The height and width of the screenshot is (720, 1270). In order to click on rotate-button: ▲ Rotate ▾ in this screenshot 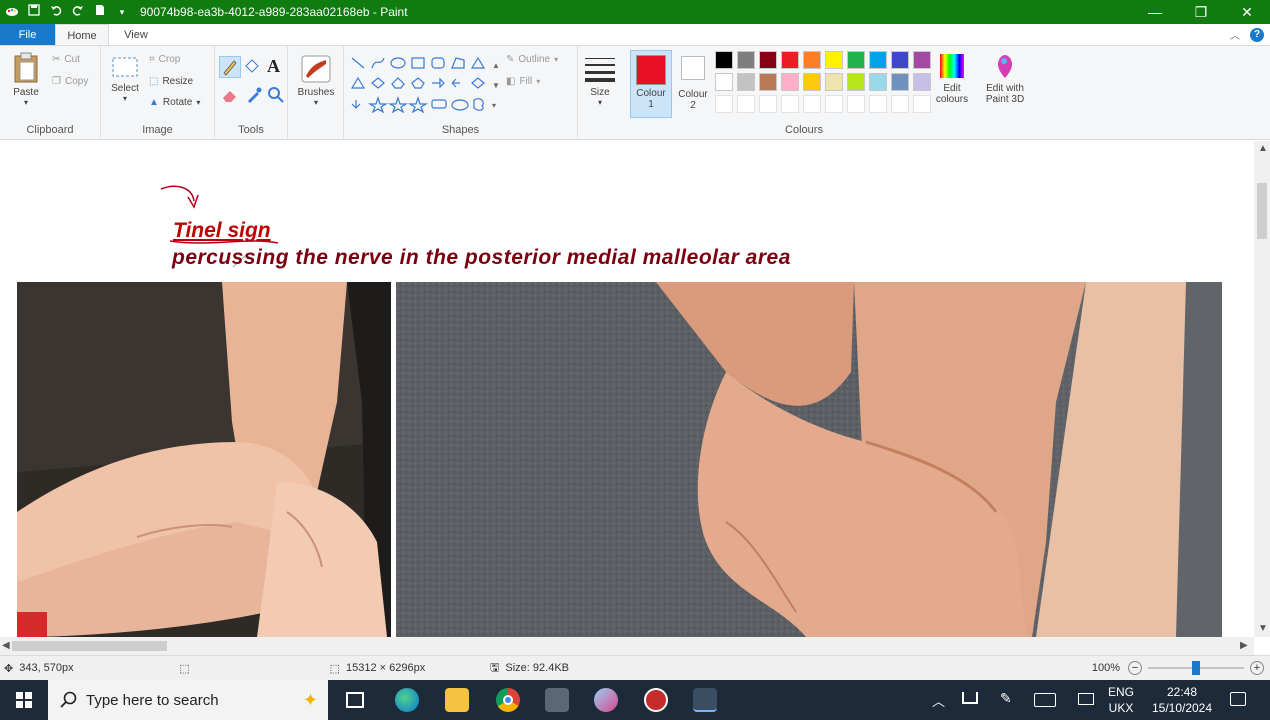, I will do `click(174, 102)`.